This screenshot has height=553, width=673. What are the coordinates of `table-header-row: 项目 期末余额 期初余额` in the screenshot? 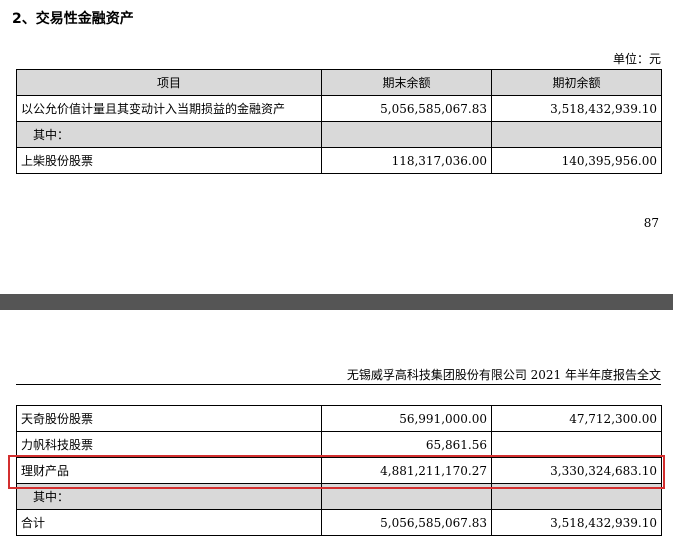 It's located at (339, 82).